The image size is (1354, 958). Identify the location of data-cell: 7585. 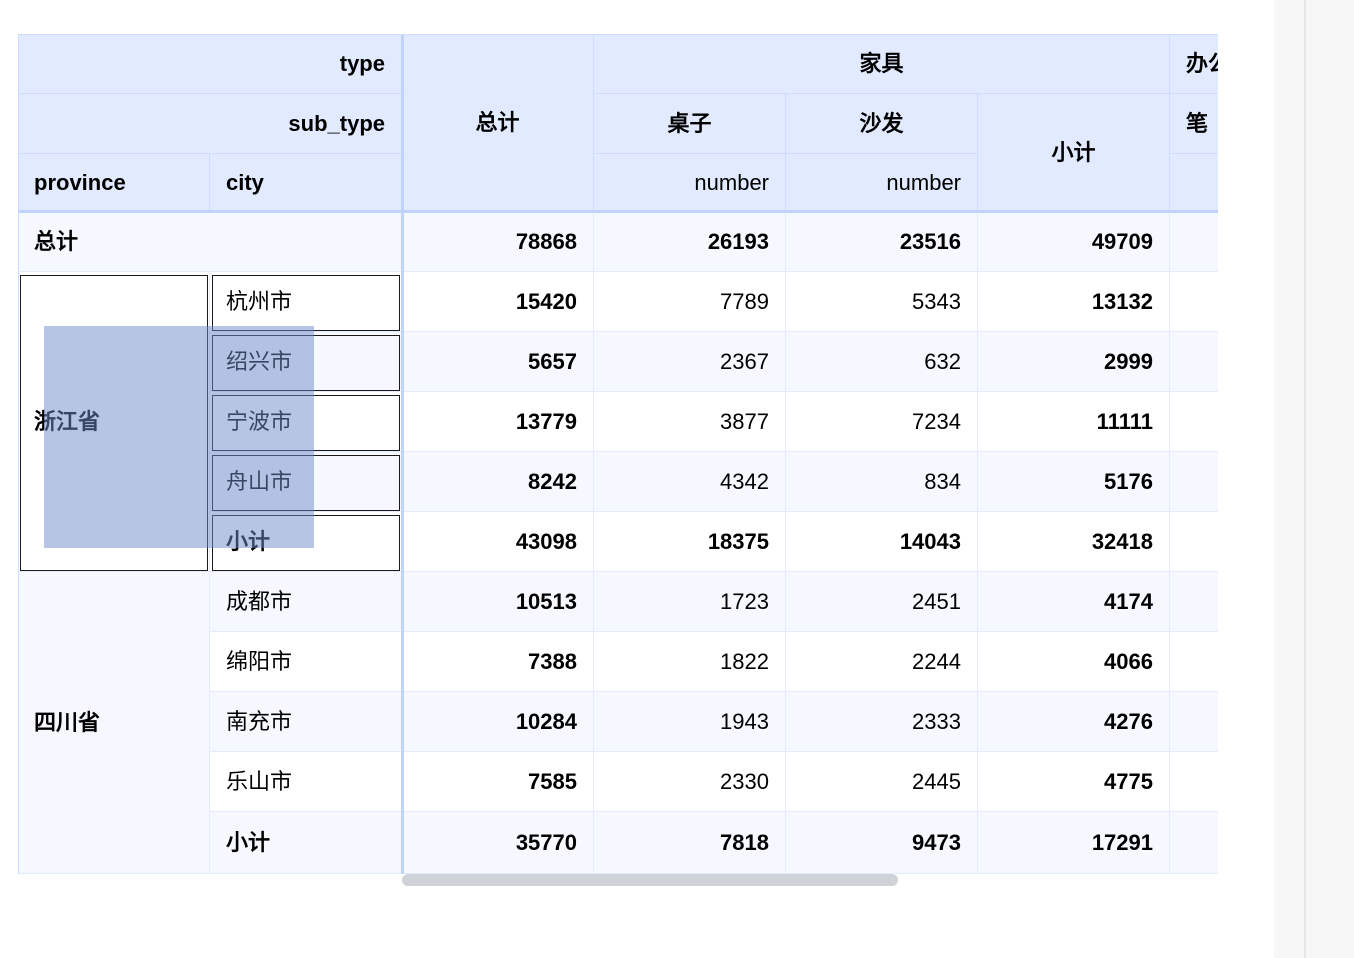
(498, 782).